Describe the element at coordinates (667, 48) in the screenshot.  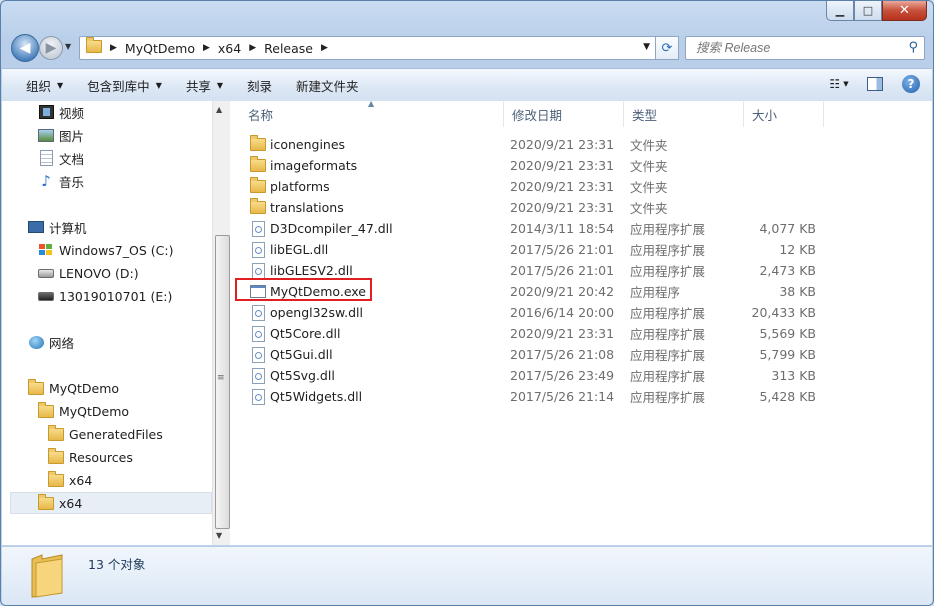
I see `refresh-button: ⟳` at that location.